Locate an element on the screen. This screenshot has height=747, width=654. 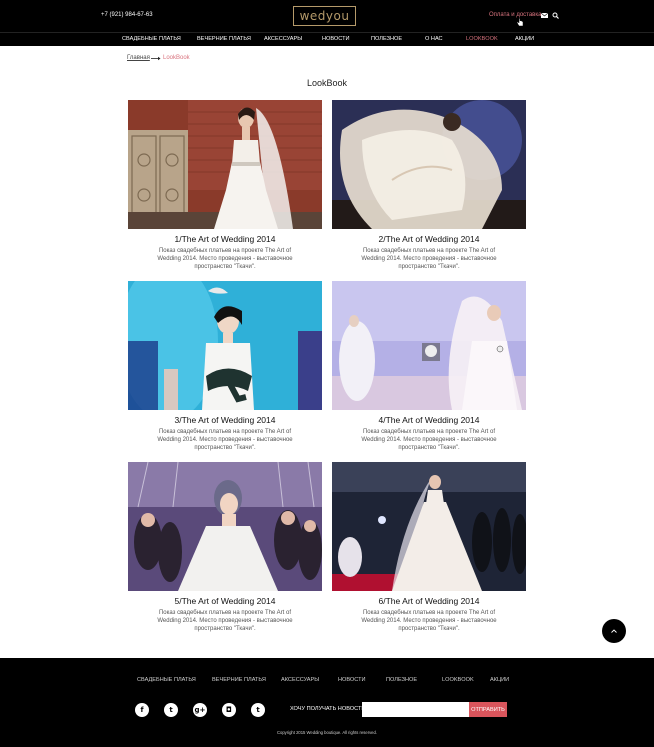
card-title: 2/The Art of Wedding 2014 is located at coordinates (429, 239).